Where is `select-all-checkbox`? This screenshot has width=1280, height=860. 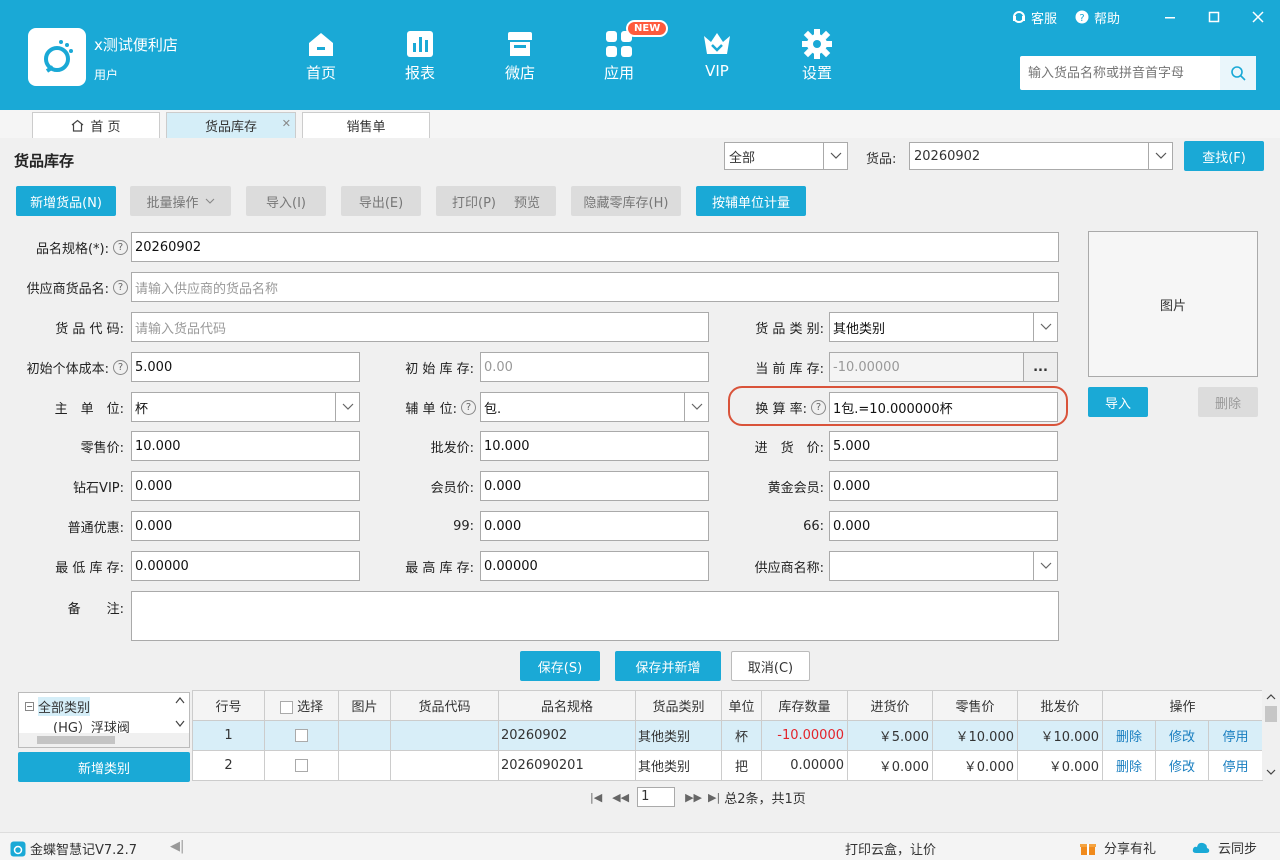 select-all-checkbox is located at coordinates (286, 707).